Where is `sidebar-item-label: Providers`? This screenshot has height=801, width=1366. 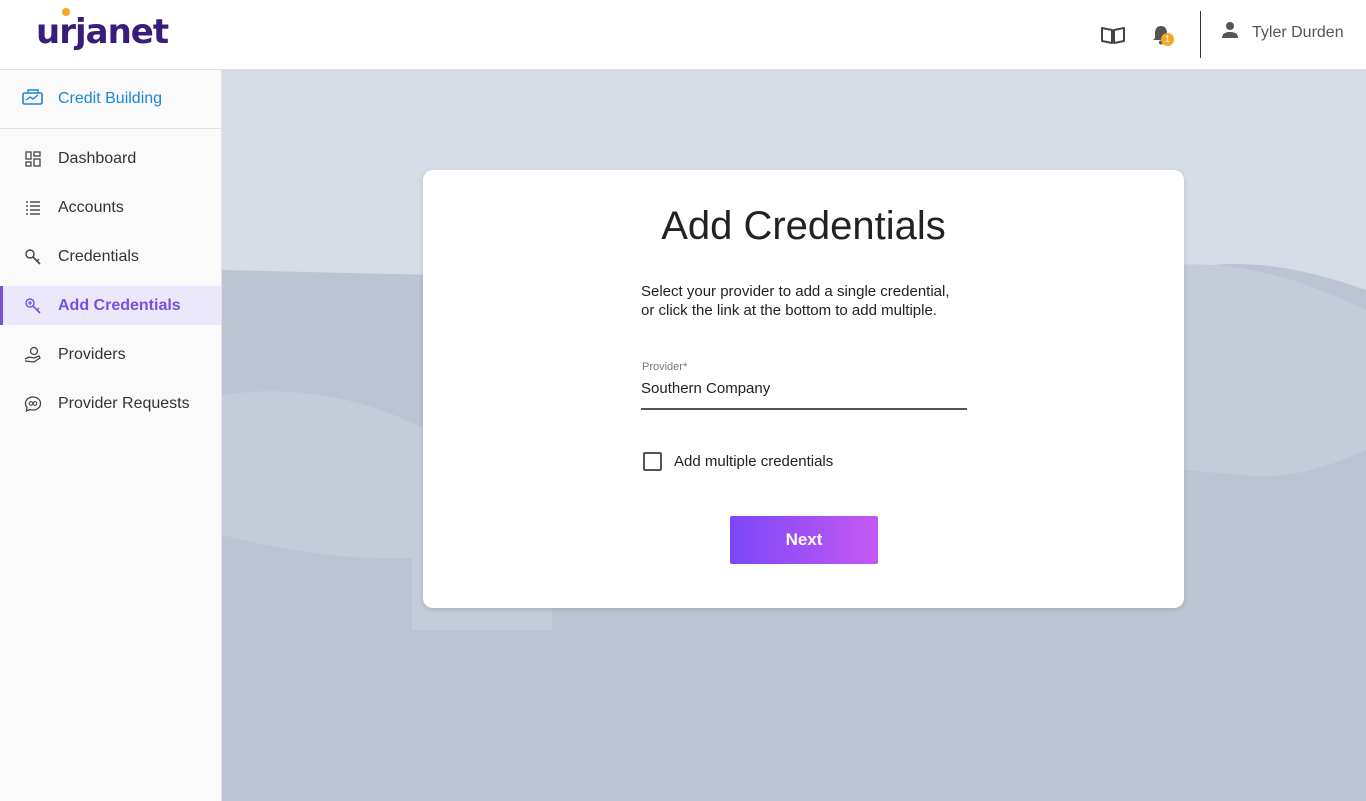 sidebar-item-label: Providers is located at coordinates (92, 354).